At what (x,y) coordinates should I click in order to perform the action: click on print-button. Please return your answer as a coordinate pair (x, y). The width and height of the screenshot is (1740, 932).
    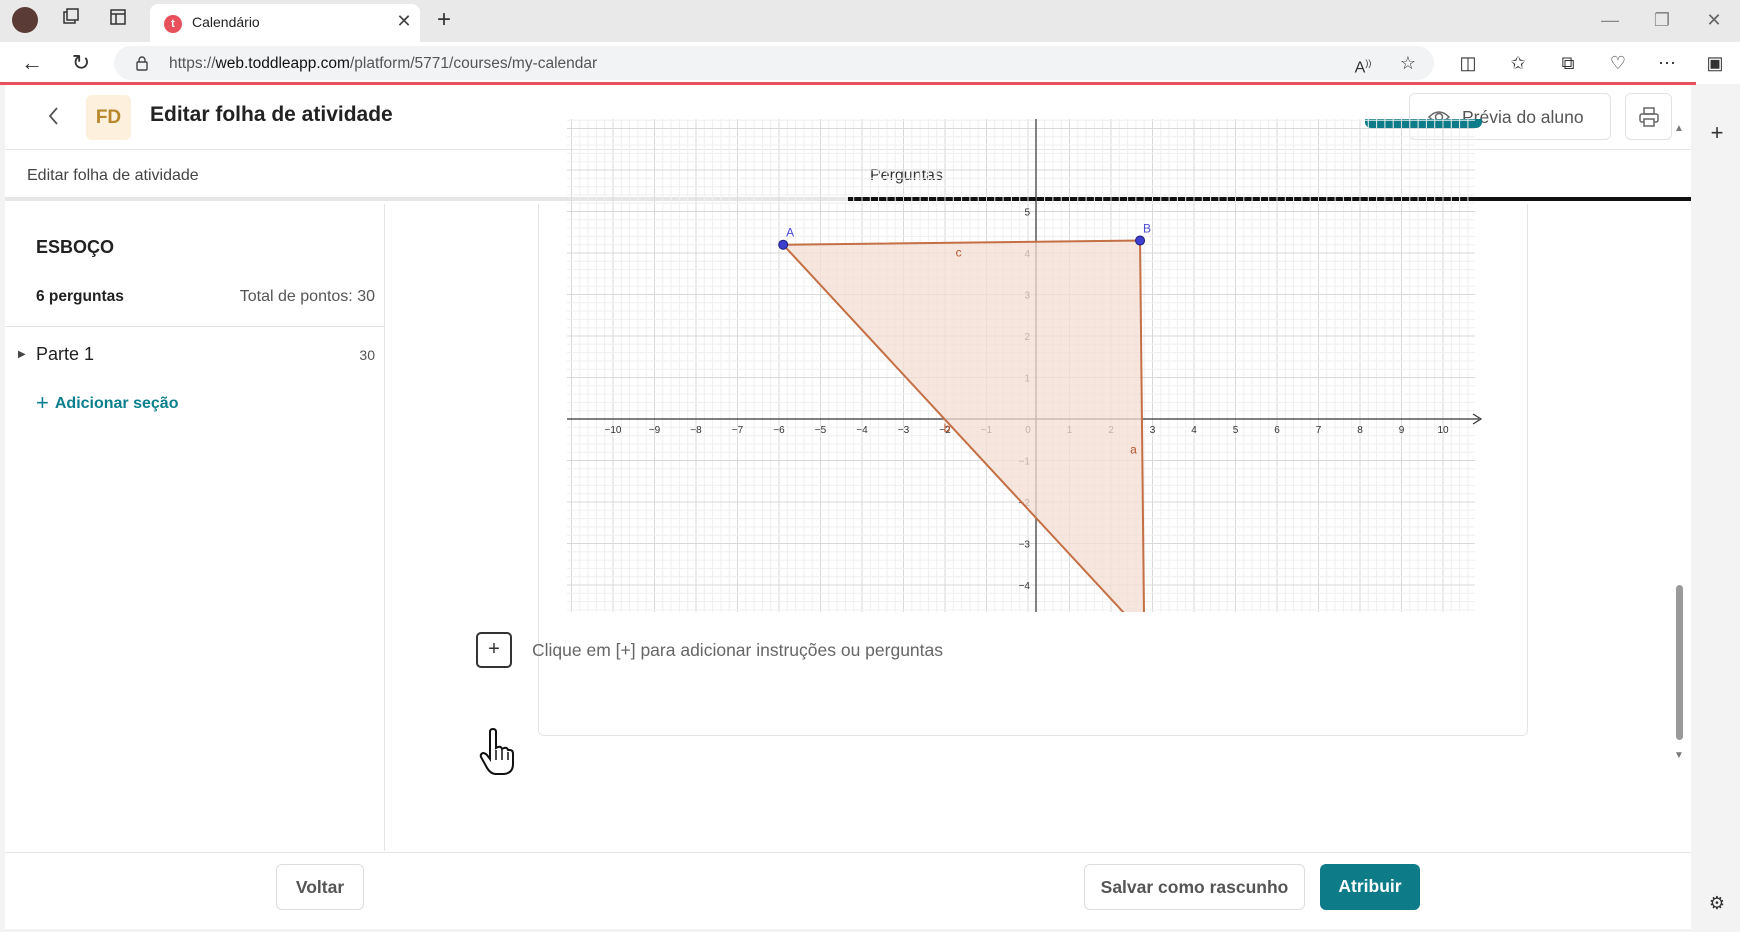
    Looking at the image, I should click on (1648, 116).